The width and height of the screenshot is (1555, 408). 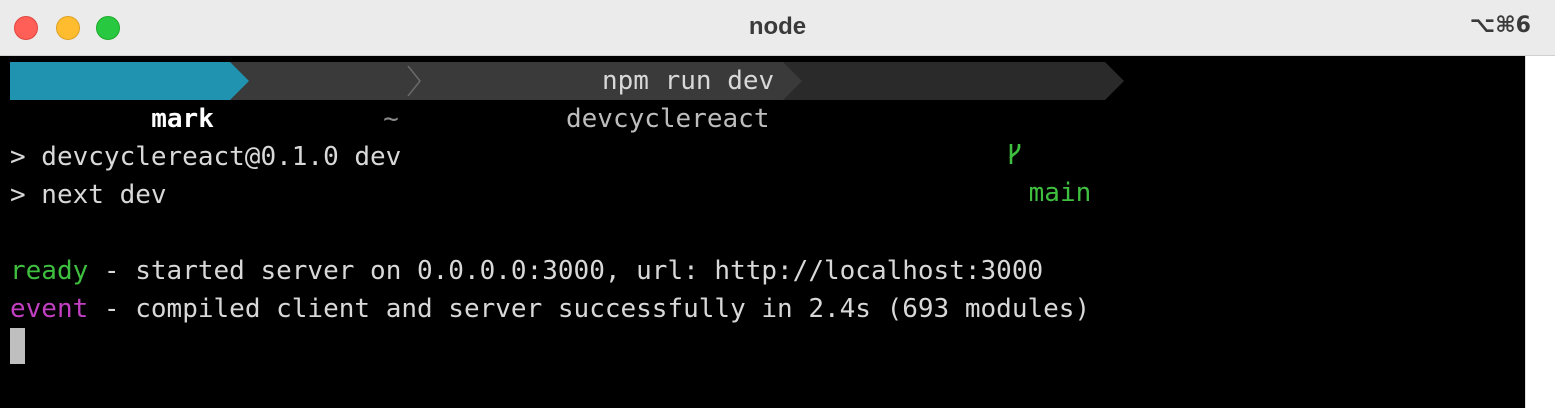 I want to click on git-branch-icon, so click(x=980, y=157).